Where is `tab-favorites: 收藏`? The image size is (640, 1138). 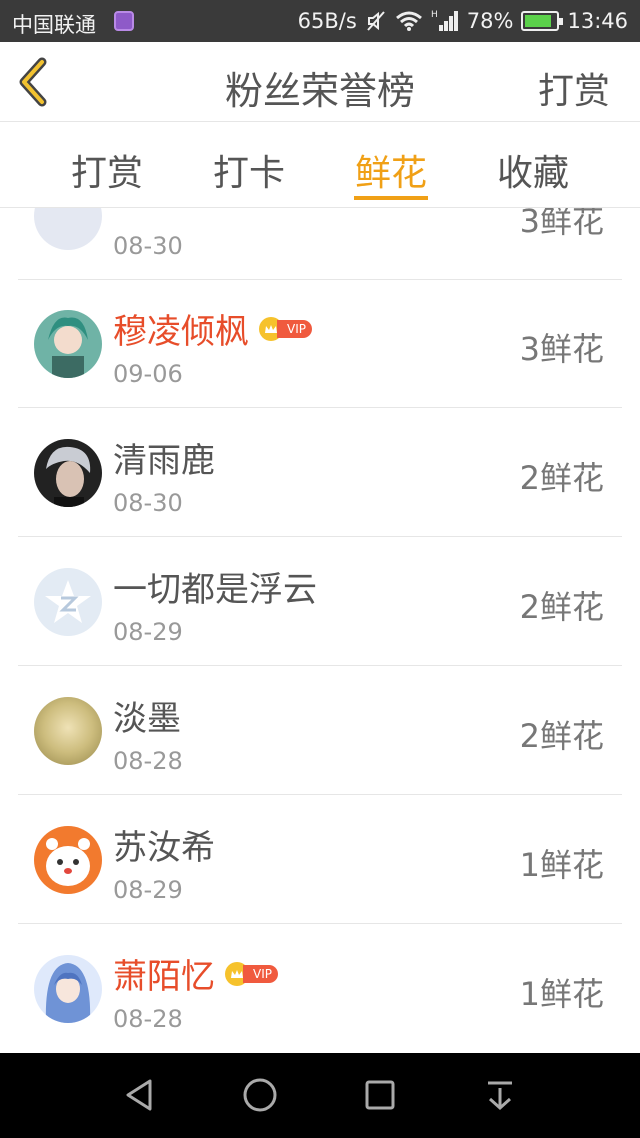 tab-favorites: 收藏 is located at coordinates (533, 170).